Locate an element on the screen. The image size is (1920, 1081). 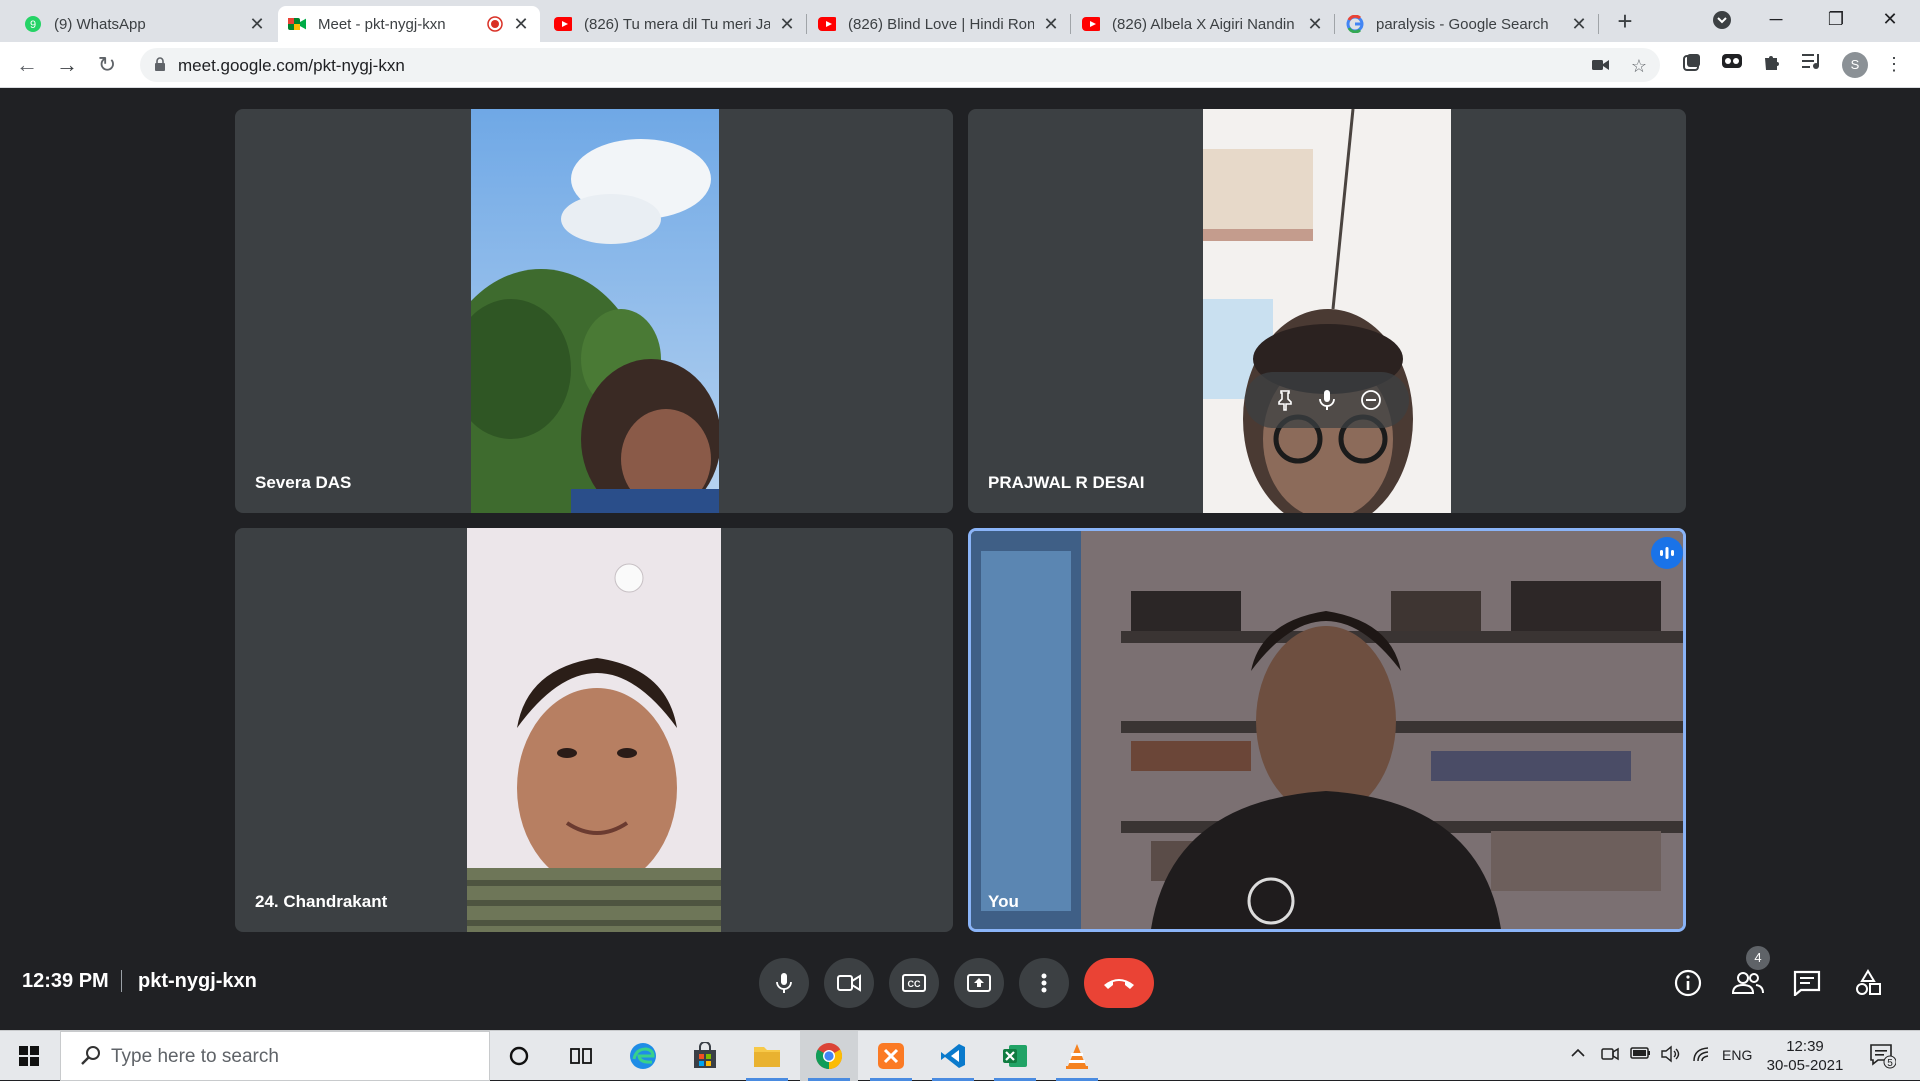
tab-youtube-1: (826) Tu mera dil Tu meri Ja ✕ is located at coordinates (675, 24).